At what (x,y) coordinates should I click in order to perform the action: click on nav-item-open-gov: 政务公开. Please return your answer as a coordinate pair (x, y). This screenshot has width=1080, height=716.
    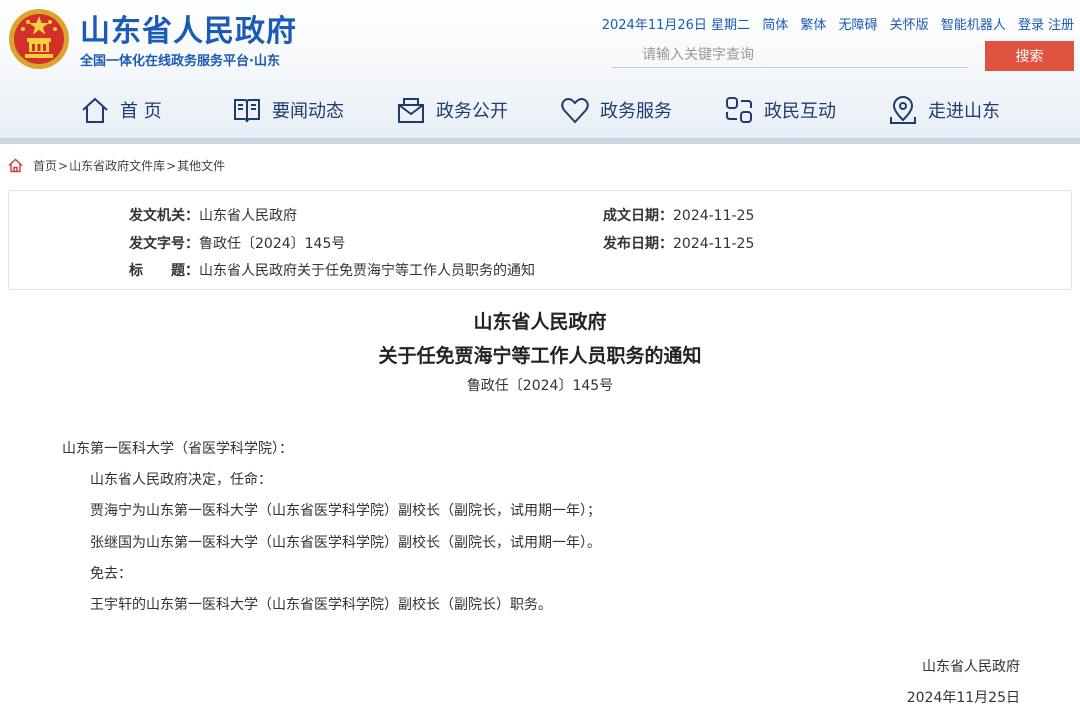
    Looking at the image, I should click on (452, 110).